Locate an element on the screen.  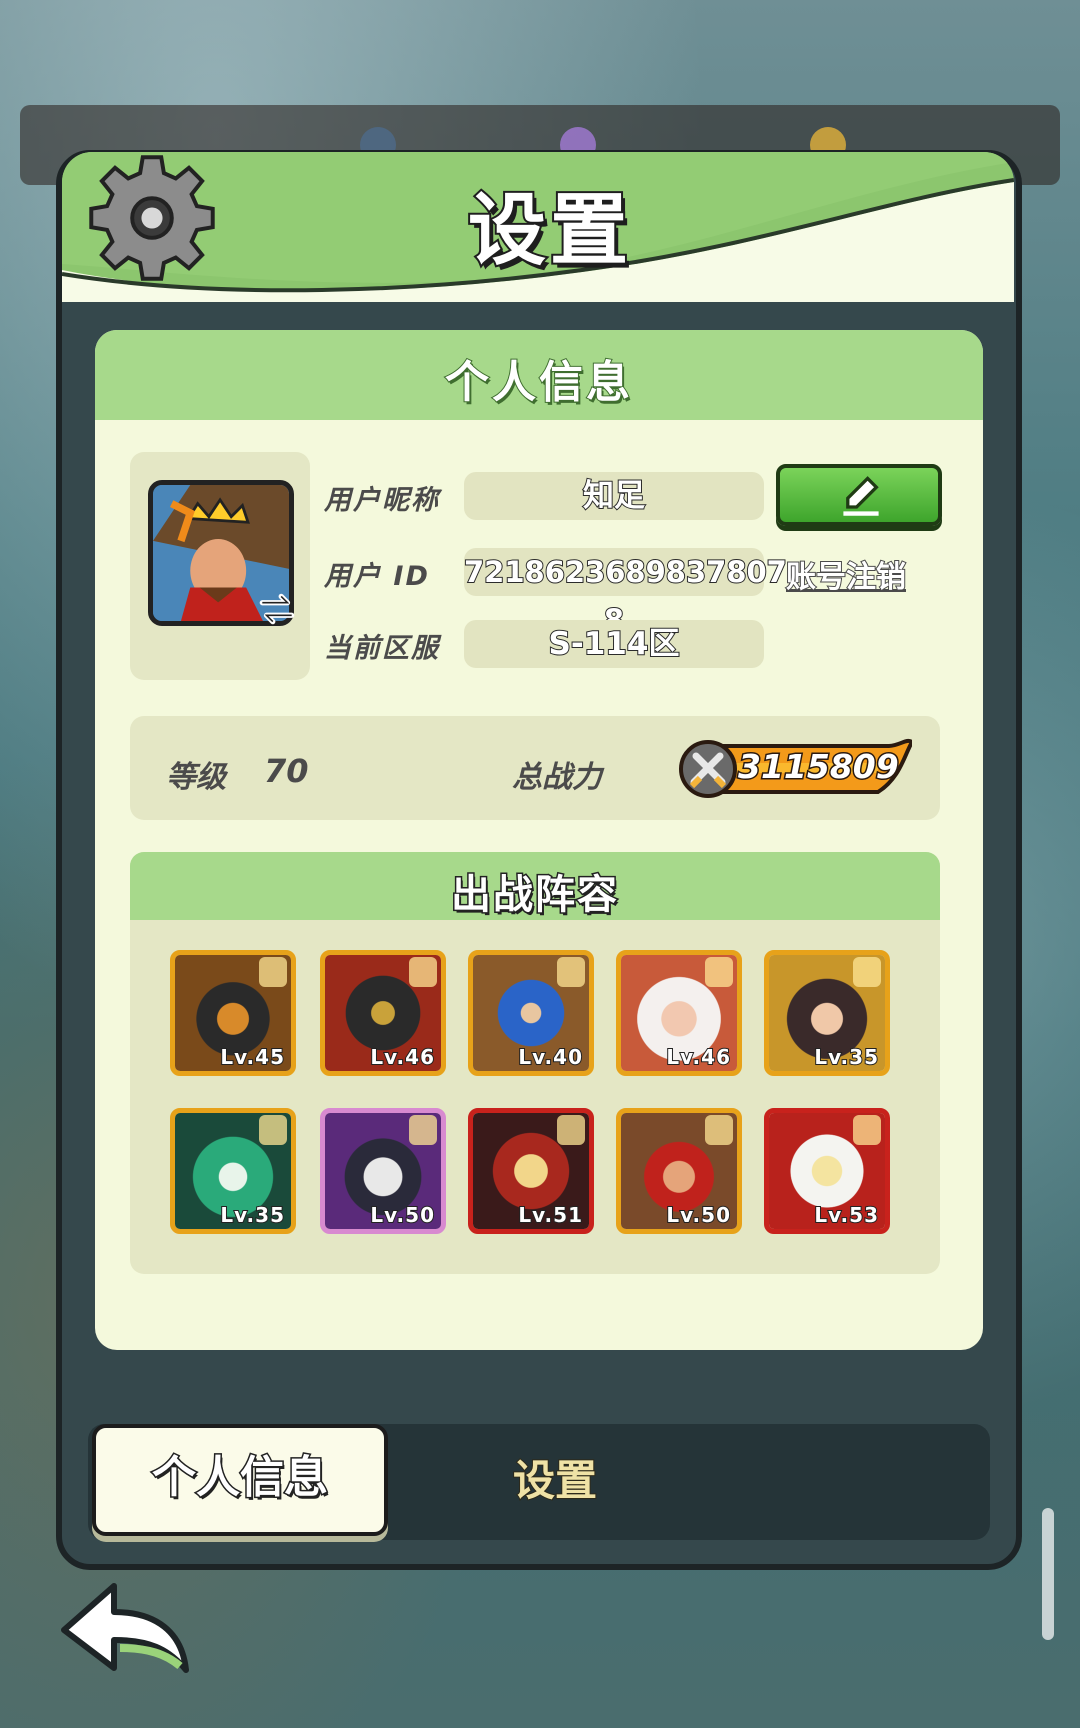
pencil-icon is located at coordinates (861, 496).